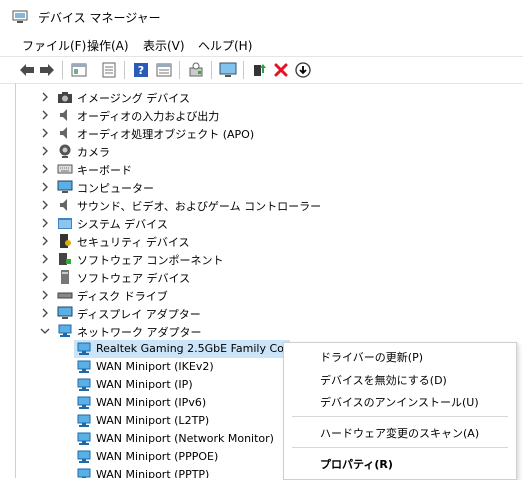  Describe the element at coordinates (93, 152) in the screenshot. I see `tree-category-label: カメラ` at that location.